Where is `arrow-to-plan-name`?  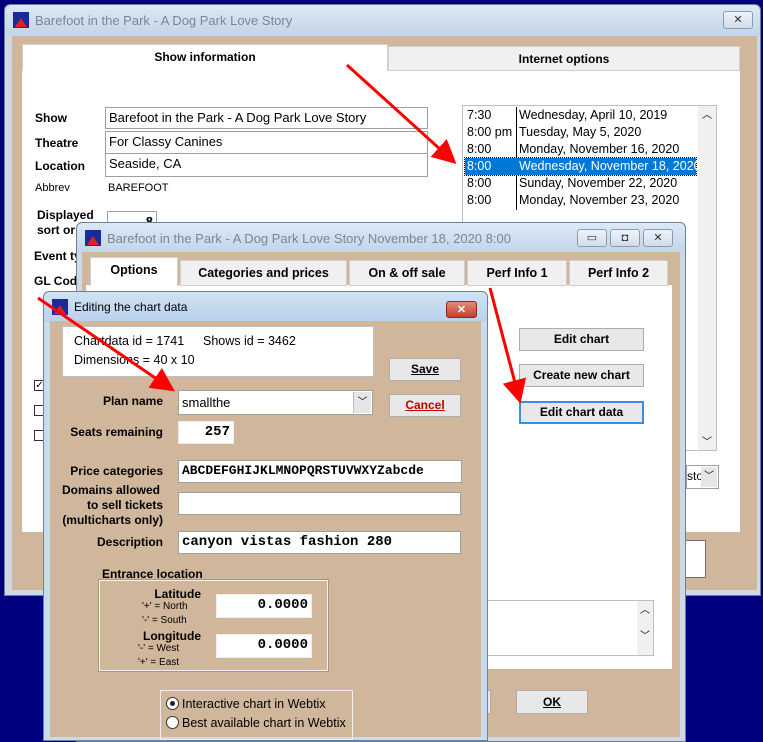 arrow-to-plan-name is located at coordinates (106, 344).